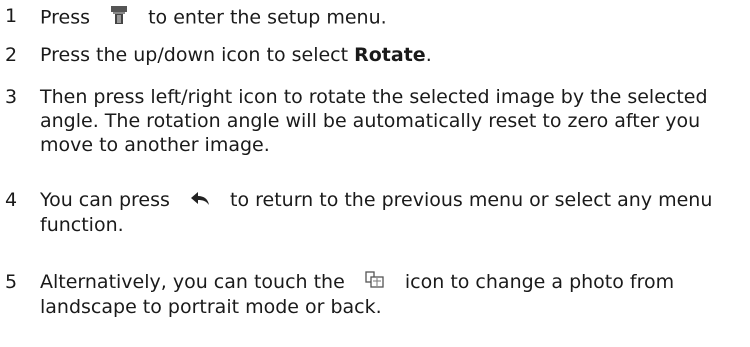  What do you see at coordinates (11, 55) in the screenshot?
I see `step-number: 2` at bounding box center [11, 55].